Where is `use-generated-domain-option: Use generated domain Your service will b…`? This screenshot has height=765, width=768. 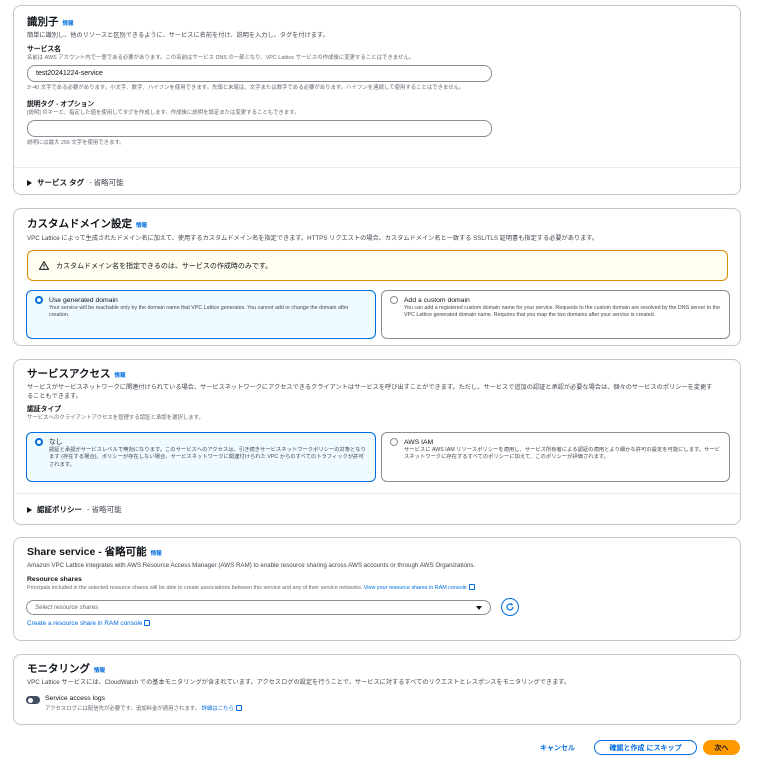
use-generated-domain-option: Use generated domain Your service will b… is located at coordinates (201, 314).